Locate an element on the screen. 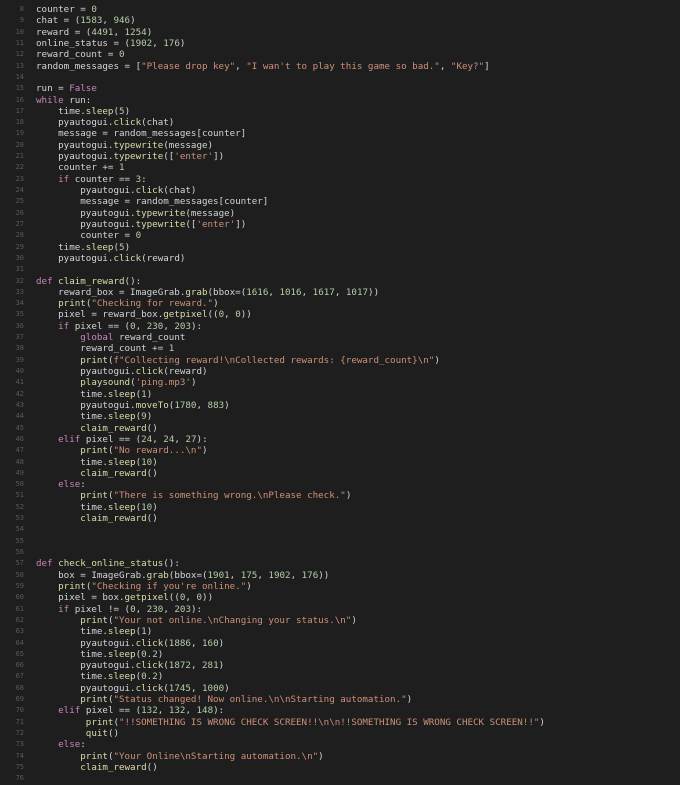 This screenshot has width=680, height=785. code-token: reward_box = ImageGrab. is located at coordinates (111, 292).